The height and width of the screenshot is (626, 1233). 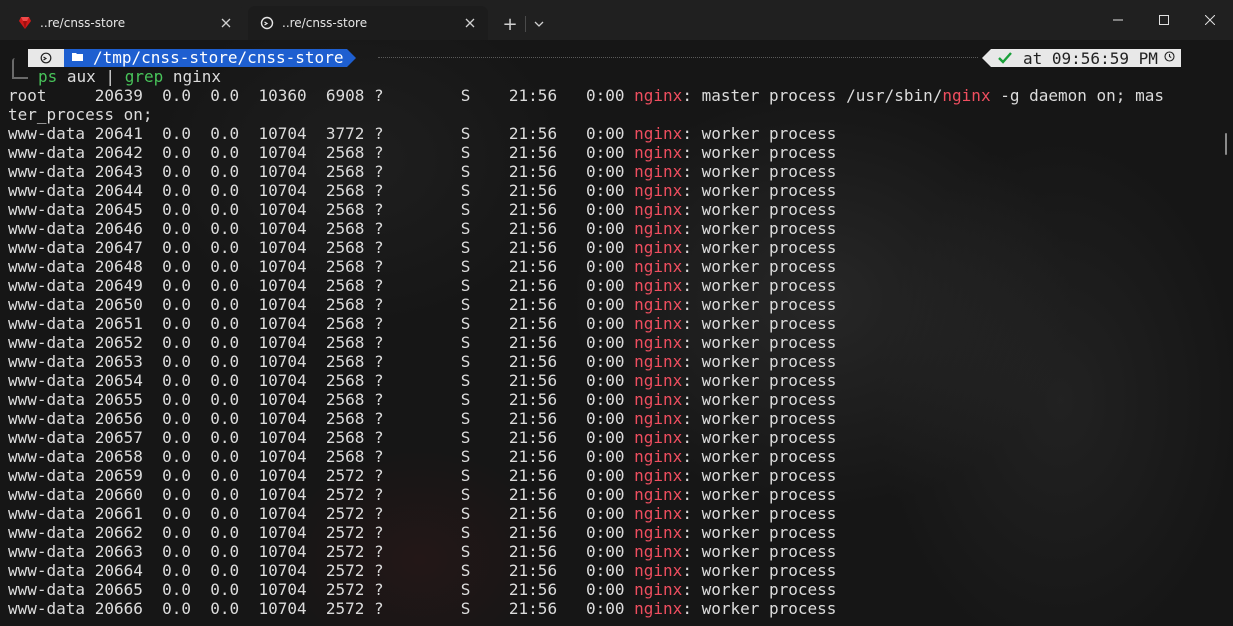 I want to click on minimize-button, so click(x=1118, y=20).